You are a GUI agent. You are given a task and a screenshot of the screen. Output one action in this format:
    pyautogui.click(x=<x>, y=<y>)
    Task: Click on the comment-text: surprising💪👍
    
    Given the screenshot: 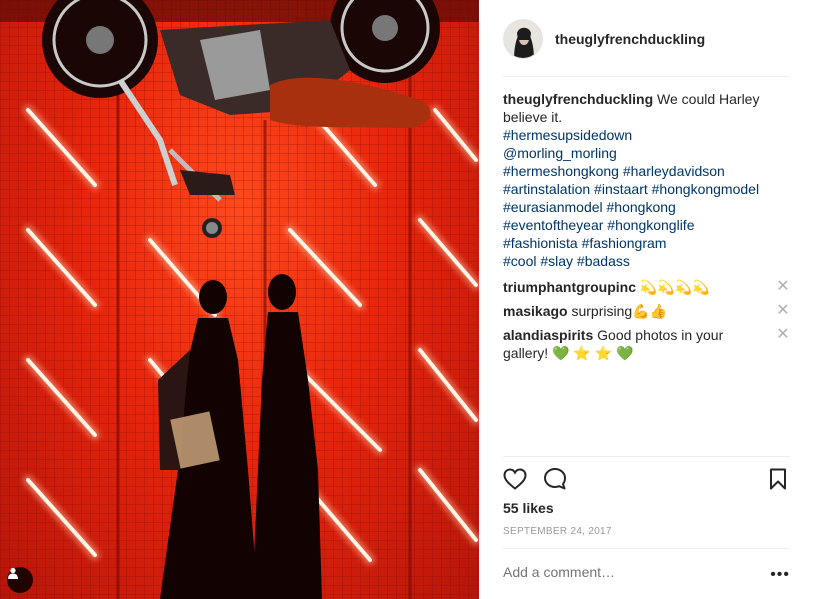 What is the action you would take?
    pyautogui.click(x=619, y=311)
    